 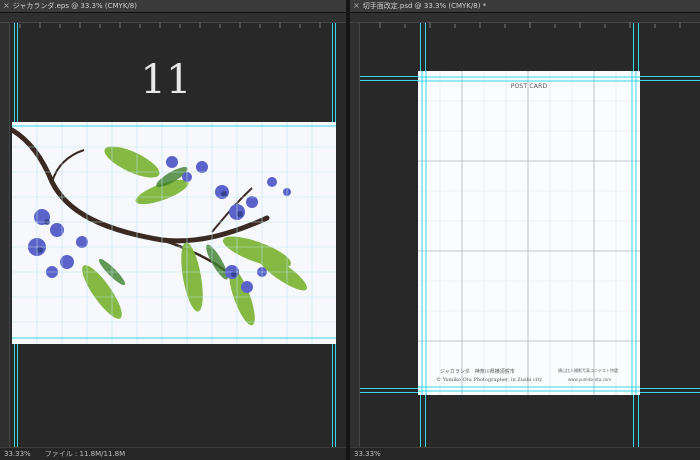 What do you see at coordinates (74, 5) in the screenshot?
I see `document-tab-title: ジャカランダ.eps @ 33.3% (CMYK/8)` at bounding box center [74, 5].